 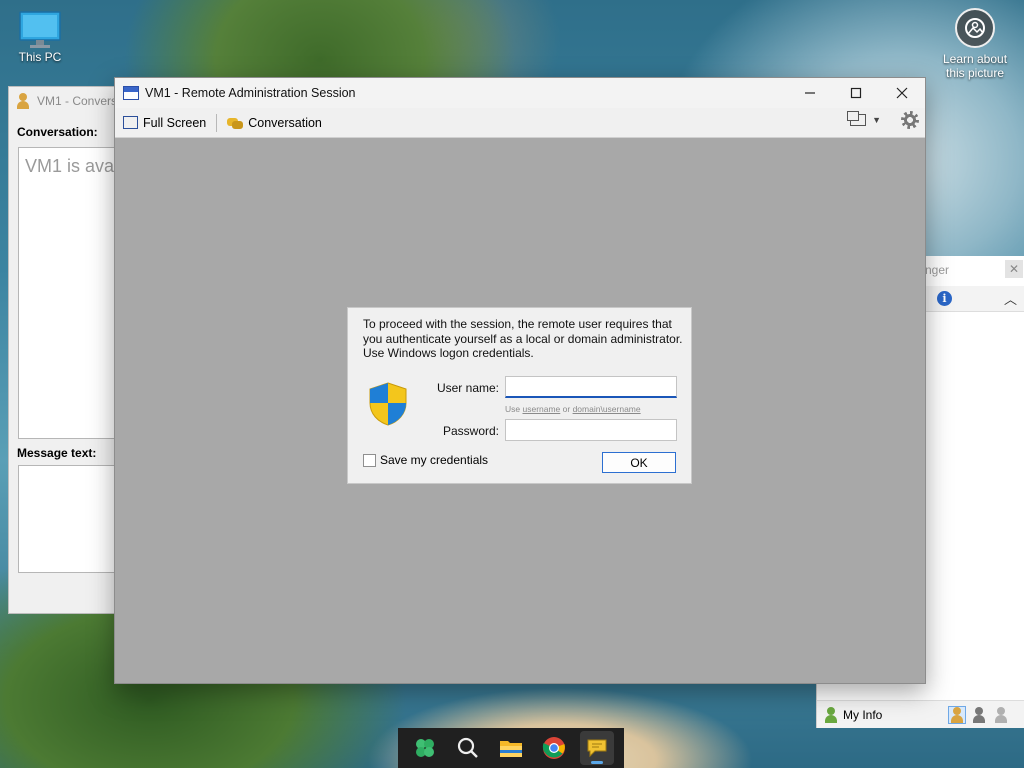 What do you see at coordinates (77, 101) in the screenshot?
I see `conversation-window-title: VM1 - Convers` at bounding box center [77, 101].